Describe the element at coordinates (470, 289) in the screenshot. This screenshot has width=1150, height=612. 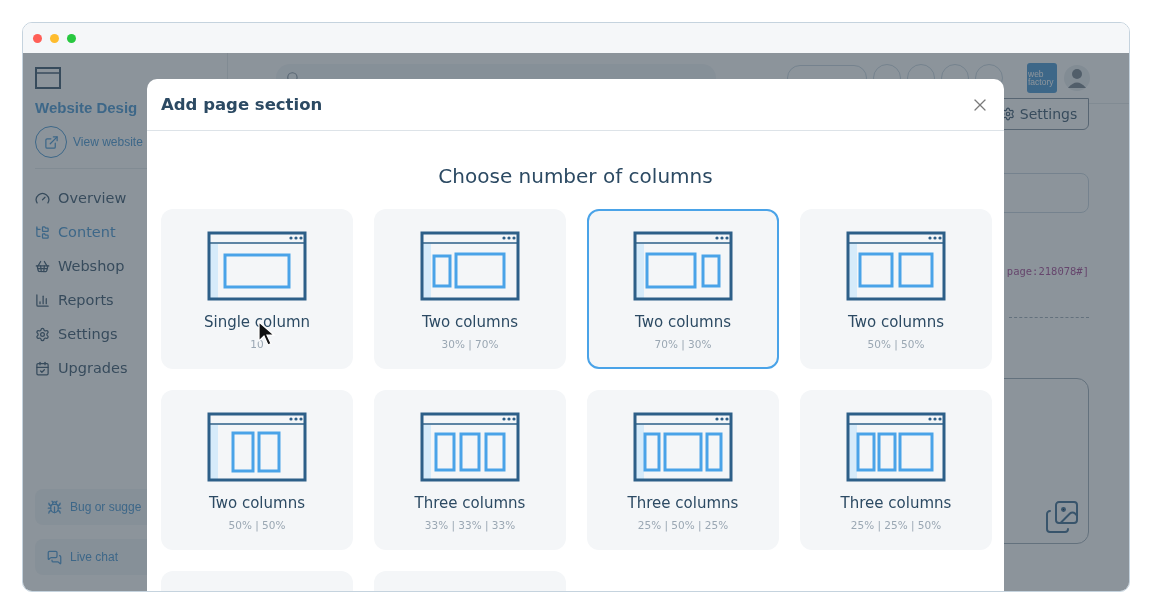
I see `column-option-card: Two columns 30% | 70%` at that location.